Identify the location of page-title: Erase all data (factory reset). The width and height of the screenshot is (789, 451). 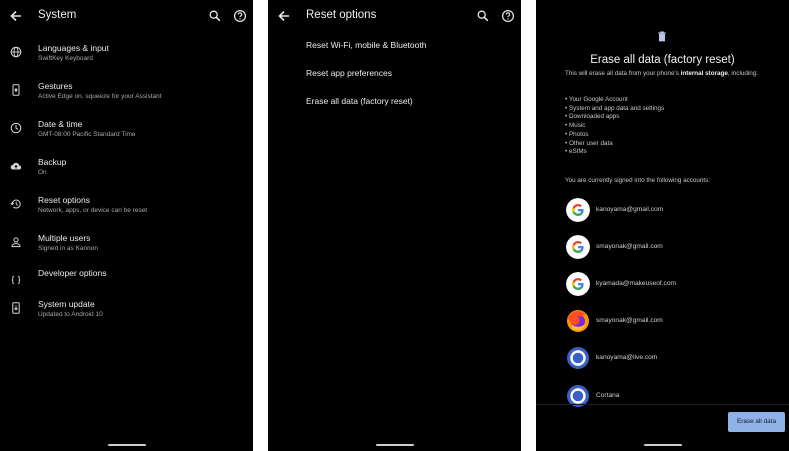
(662, 60).